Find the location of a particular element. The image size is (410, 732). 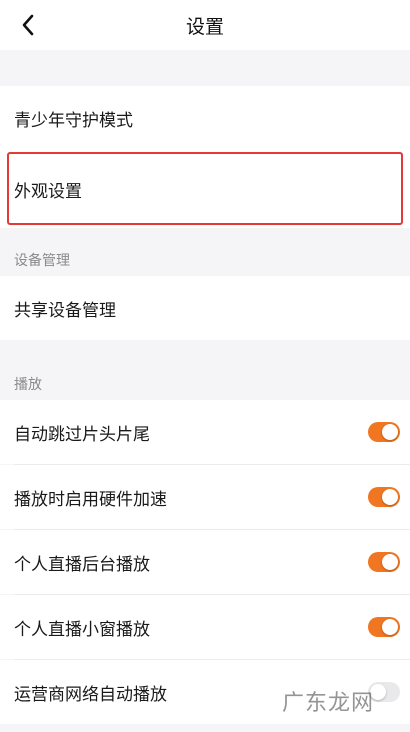

settings-item-label: 共享设备管理 is located at coordinates (65, 310).